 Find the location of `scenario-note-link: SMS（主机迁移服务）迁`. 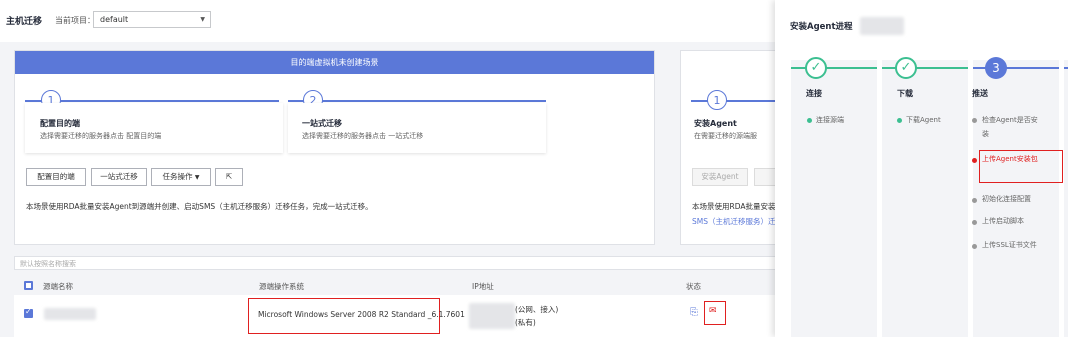

scenario-note-link: SMS（主机迁移服务）迁 is located at coordinates (734, 221).